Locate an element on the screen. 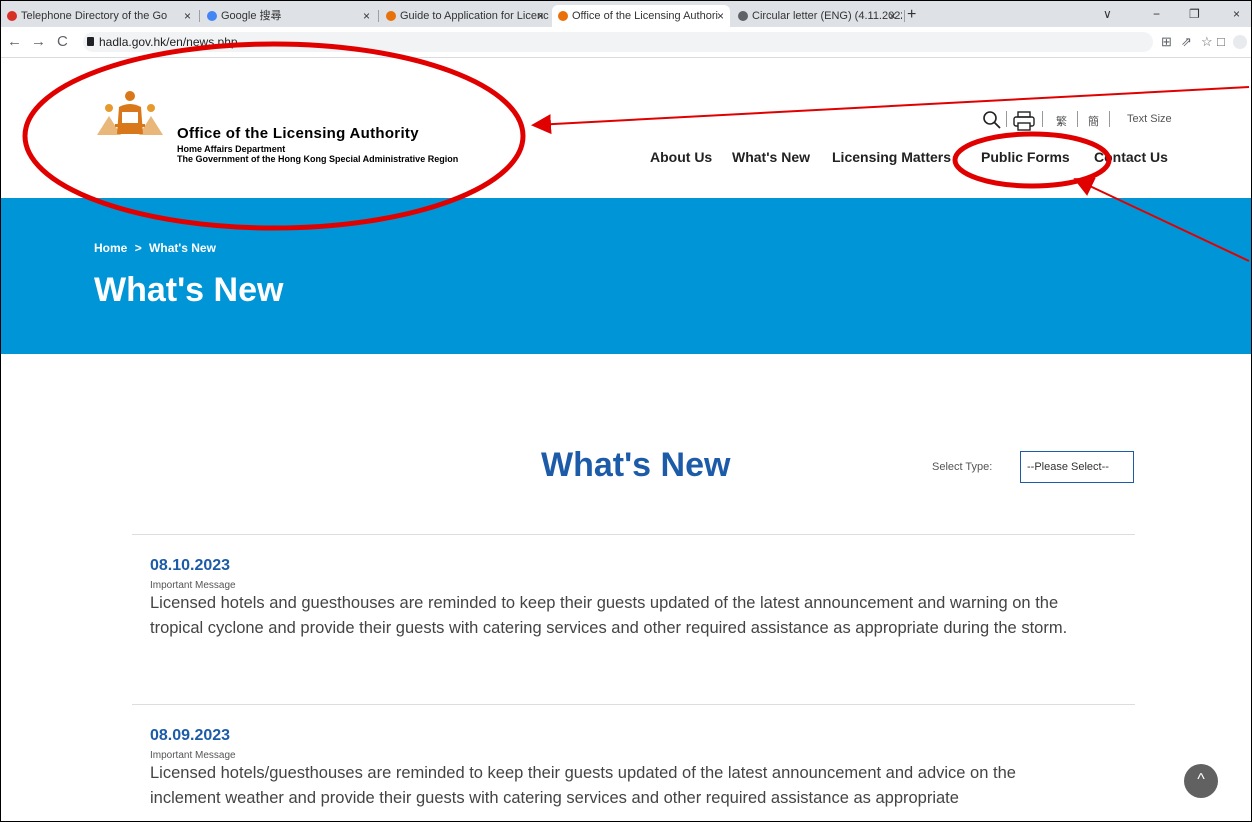 The width and height of the screenshot is (1252, 822). select-type-label: Select Type: is located at coordinates (962, 467).